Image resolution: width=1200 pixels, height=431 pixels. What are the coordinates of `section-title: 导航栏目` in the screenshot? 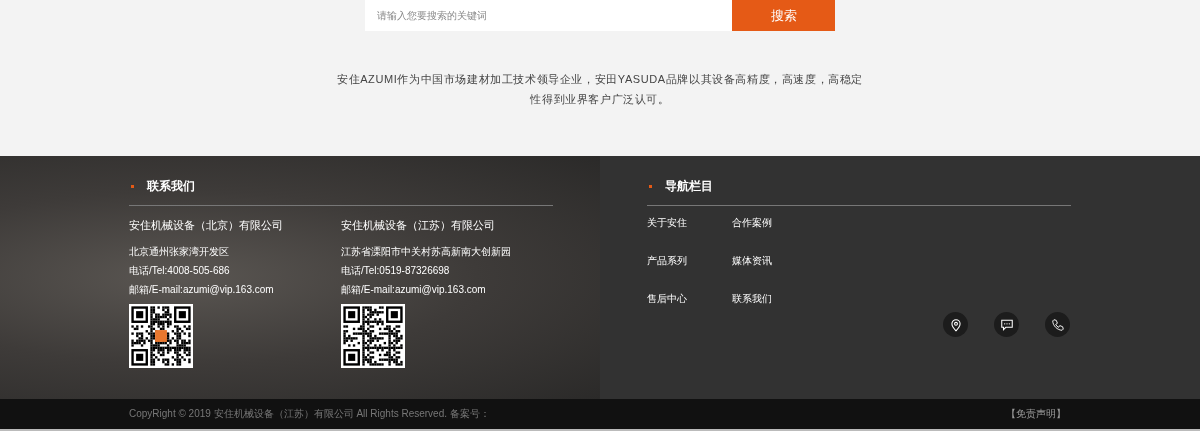 It's located at (689, 186).